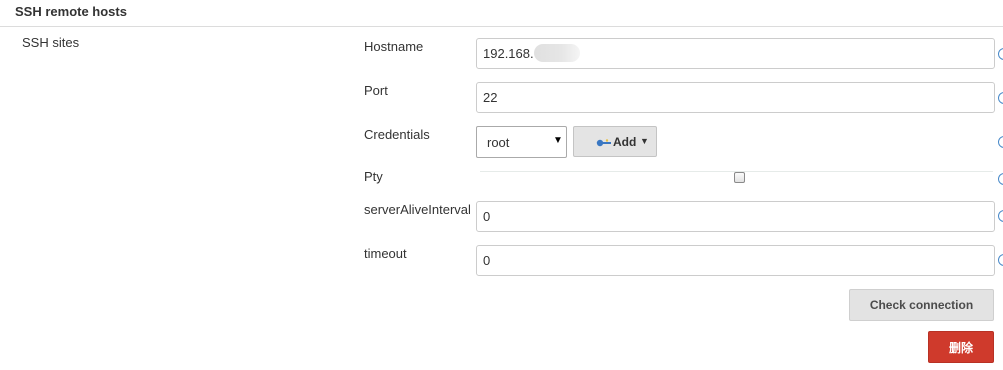 The image size is (1003, 370). I want to click on server-alive-interval-label: serverAliveInterval, so click(417, 209).